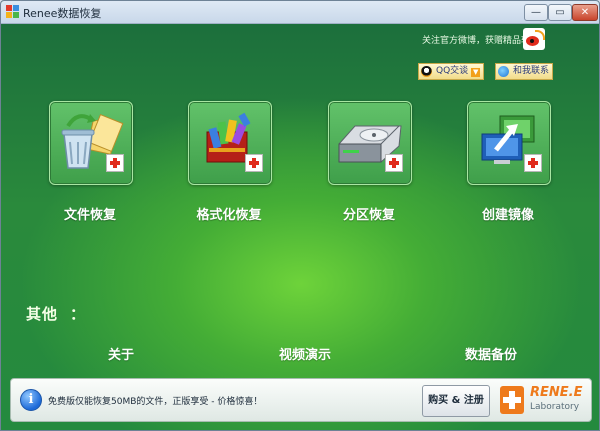 The height and width of the screenshot is (431, 600). I want to click on contact-icon, so click(503, 71).